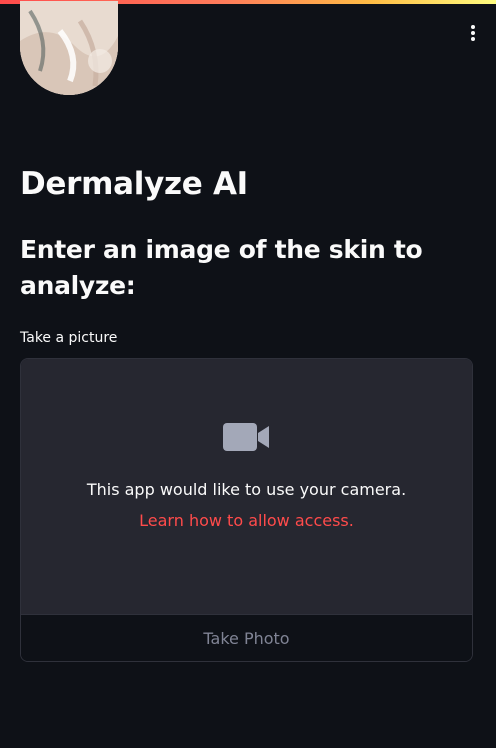  I want to click on allow-access-link: Learn how to allow access., so click(246, 521).